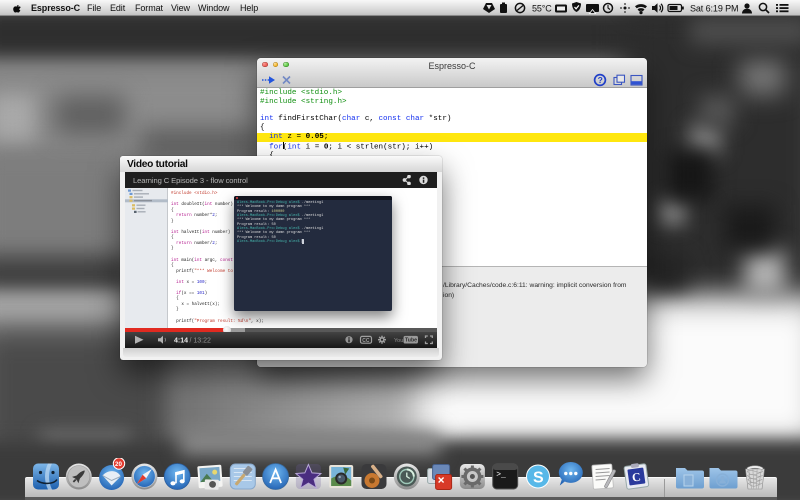 The width and height of the screenshot is (800, 500). I want to click on svg-text: Tube, so click(411, 341).